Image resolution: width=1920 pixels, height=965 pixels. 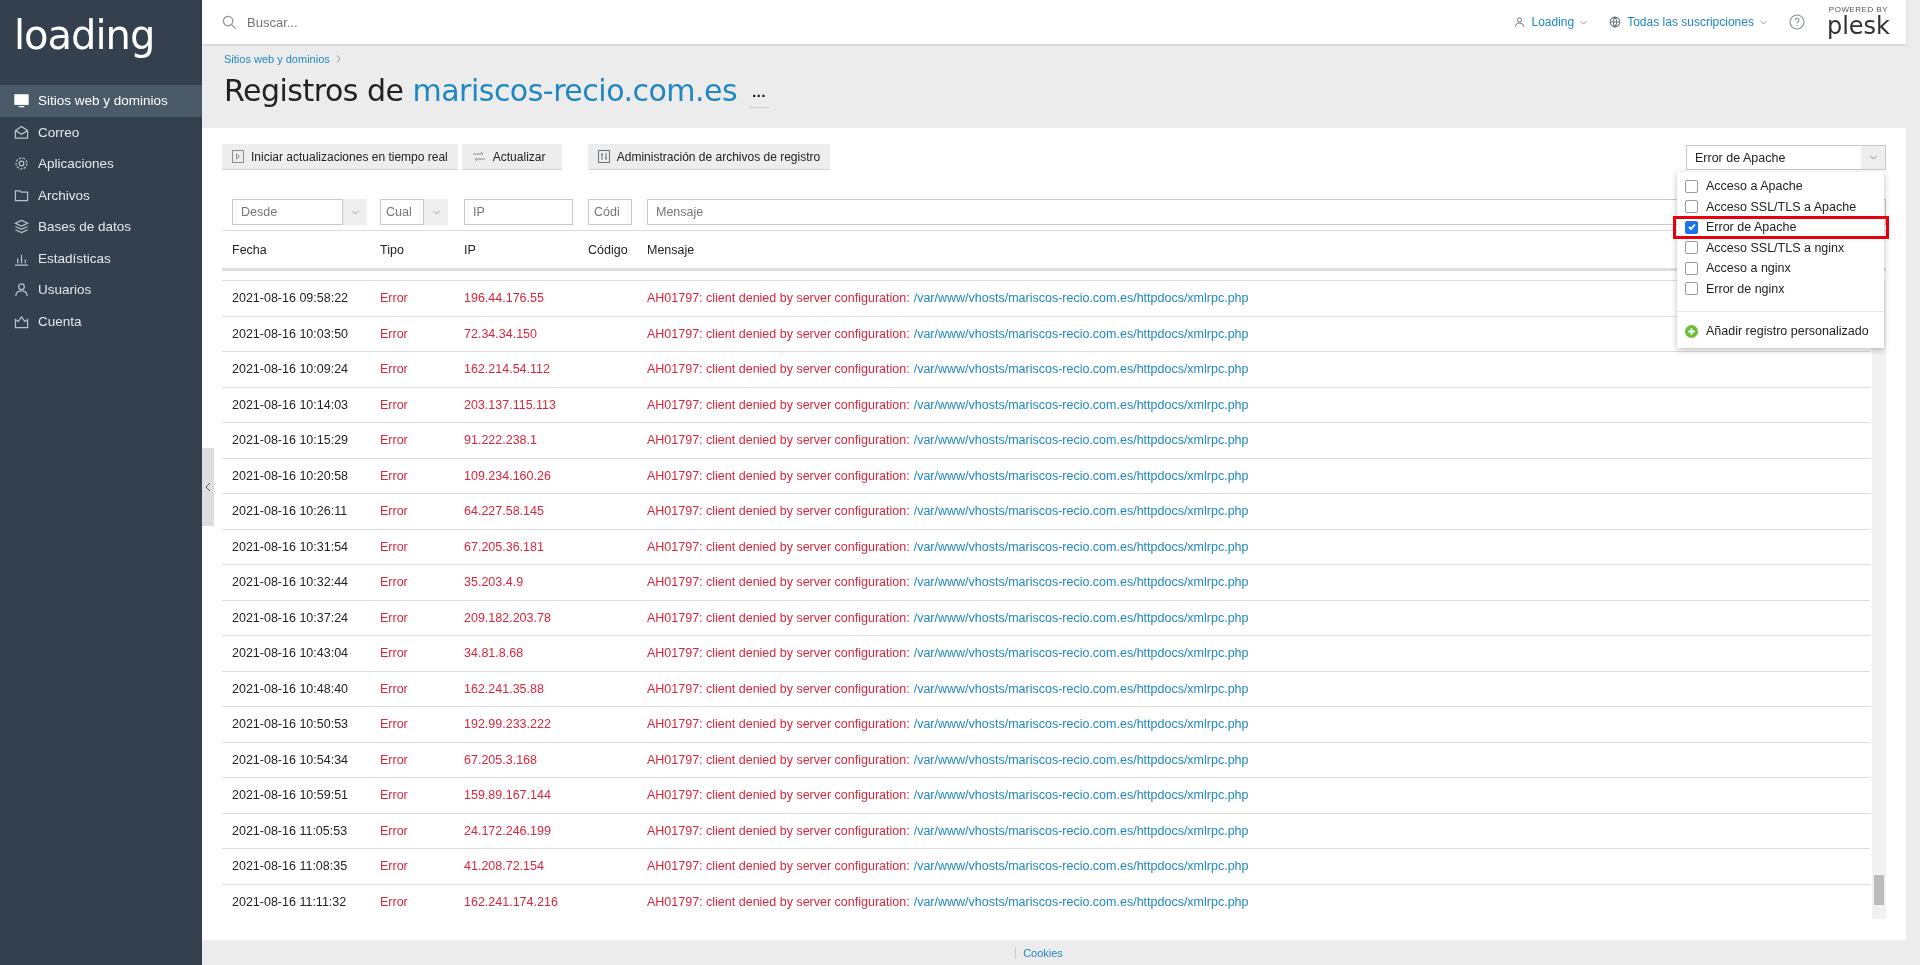 What do you see at coordinates (501, 759) in the screenshot?
I see `ip-cell-text: 67.205.3.168` at bounding box center [501, 759].